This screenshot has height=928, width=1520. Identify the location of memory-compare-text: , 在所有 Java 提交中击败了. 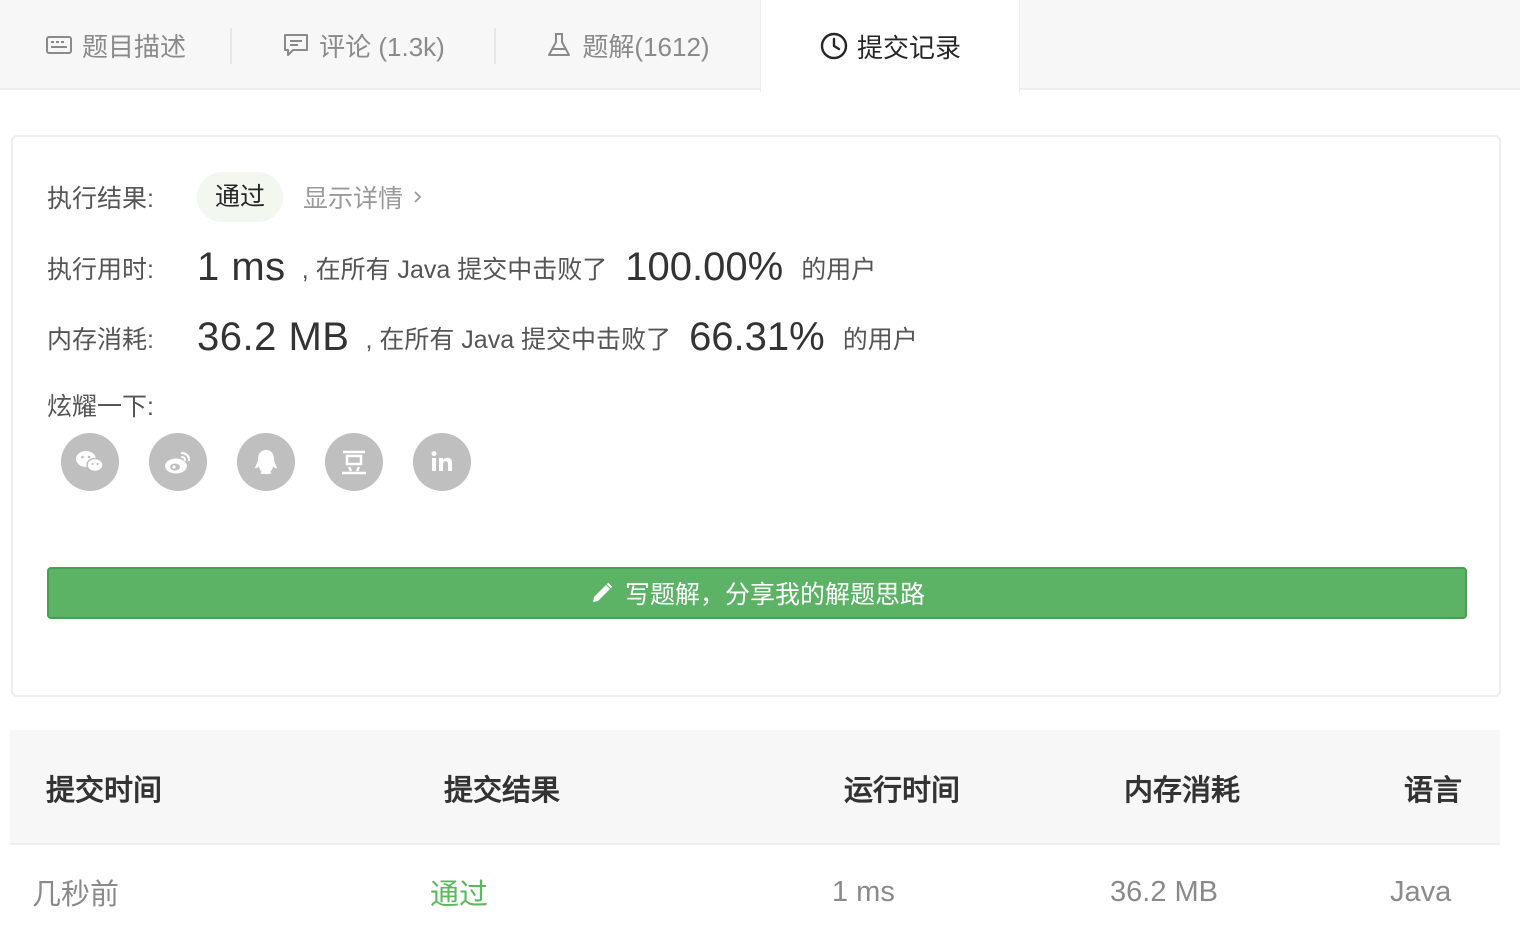
(518, 339).